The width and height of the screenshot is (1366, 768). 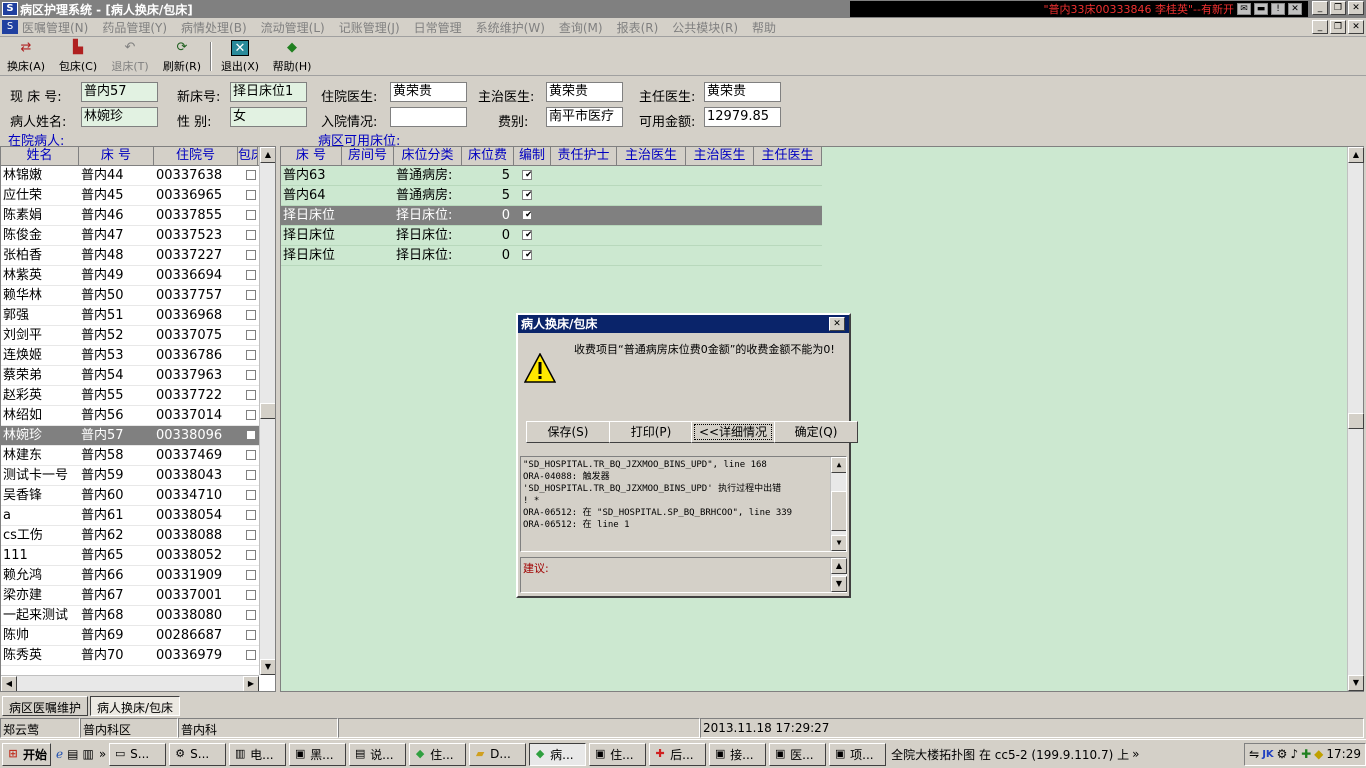 I want to click on patient-row: 林紫英 普内49 00336694, so click(x=138, y=276).